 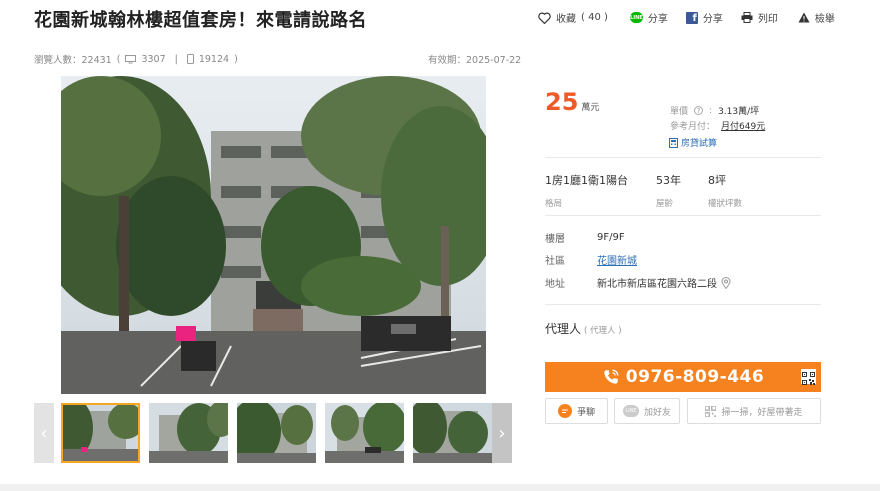 What do you see at coordinates (73, 60) in the screenshot?
I see `views-total: 瀏覽人數：22431` at bounding box center [73, 60].